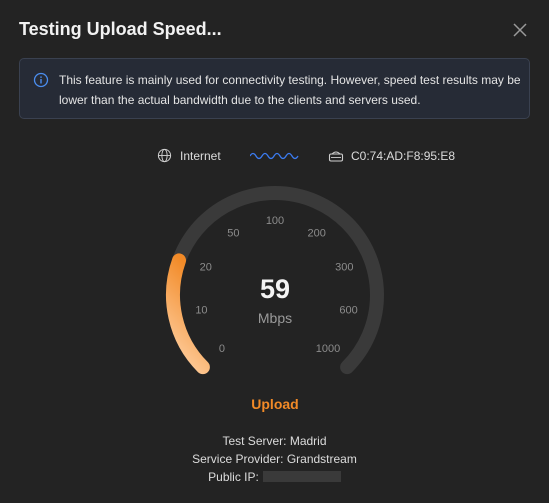  What do you see at coordinates (520, 30) in the screenshot?
I see `close-icon` at bounding box center [520, 30].